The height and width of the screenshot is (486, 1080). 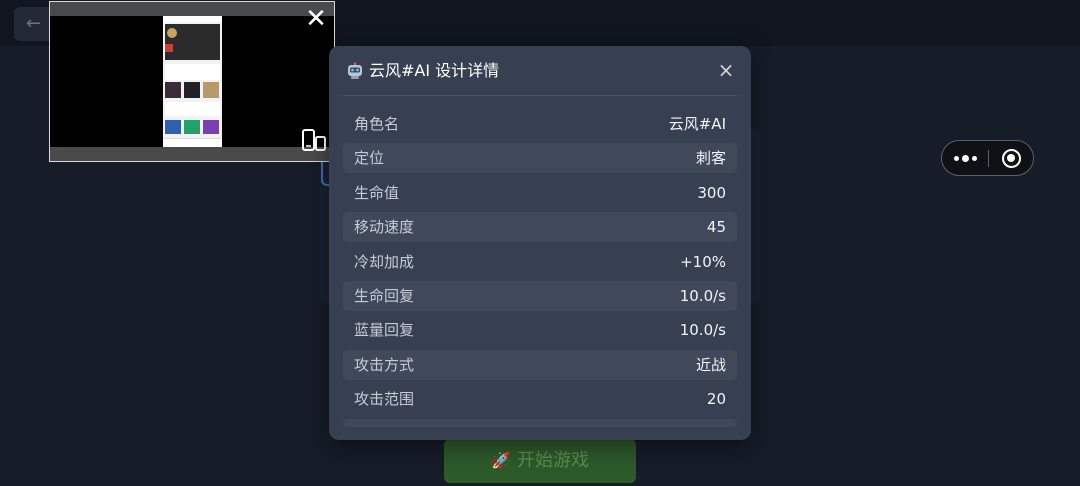 I want to click on start-game-label: 开始游戏, so click(x=552, y=460).